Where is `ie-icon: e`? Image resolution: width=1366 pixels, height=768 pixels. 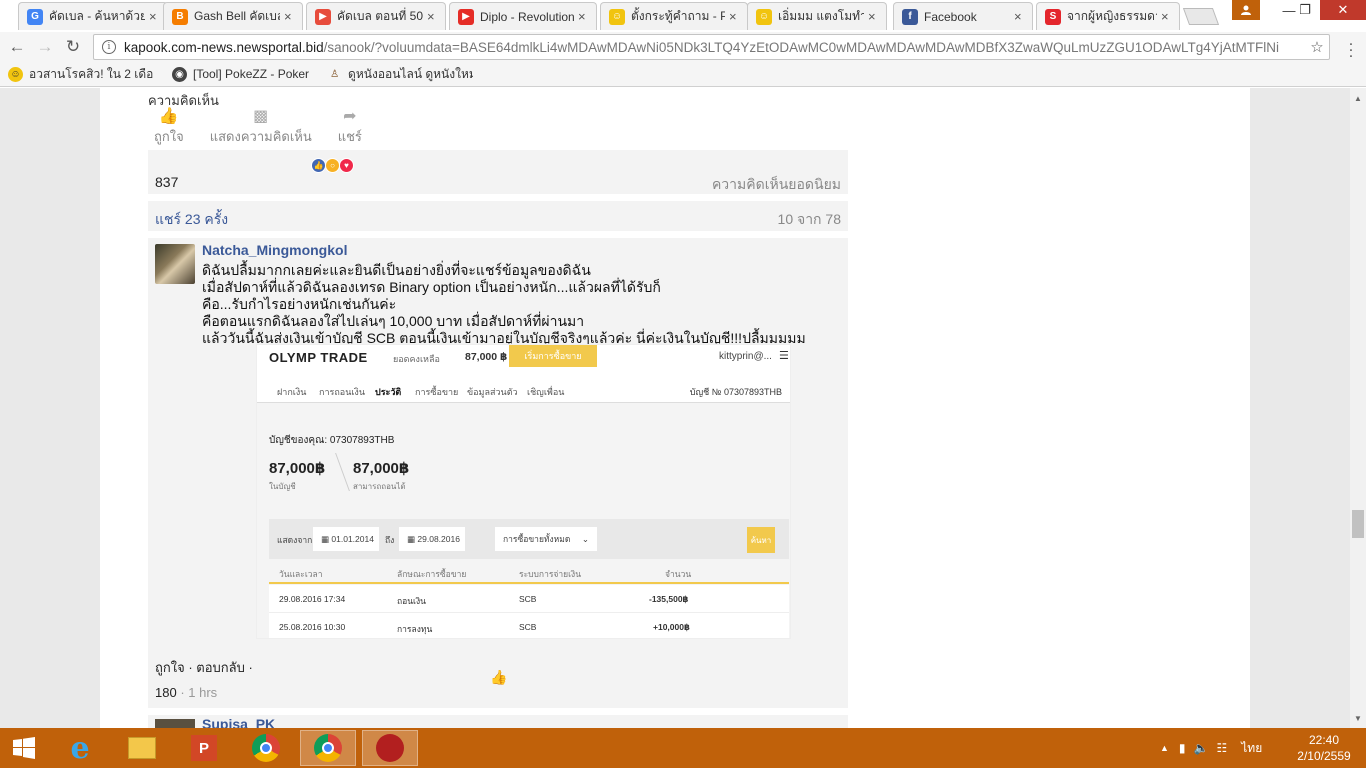
ie-icon: e is located at coordinates (80, 748).